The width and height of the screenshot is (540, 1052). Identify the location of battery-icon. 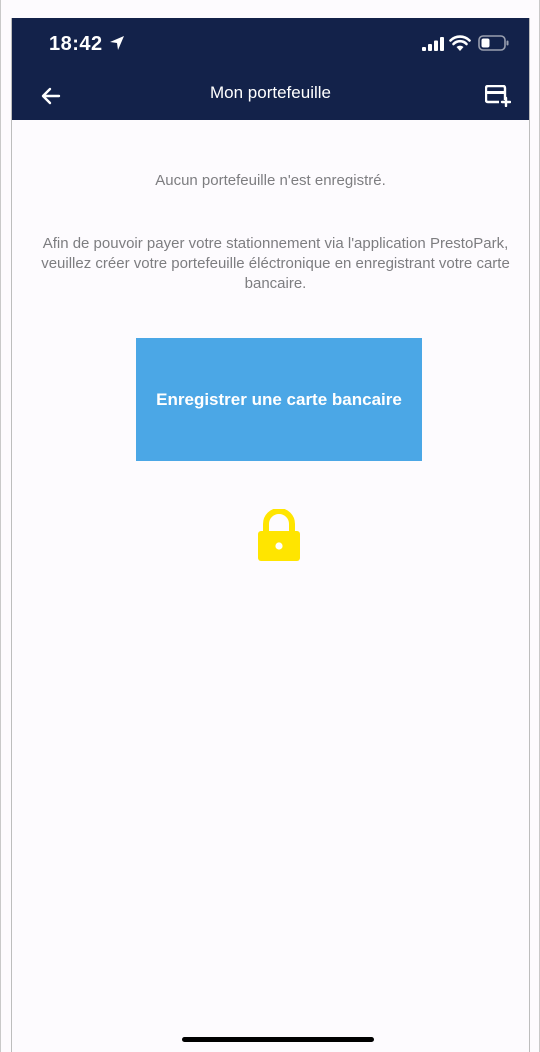
(493, 43).